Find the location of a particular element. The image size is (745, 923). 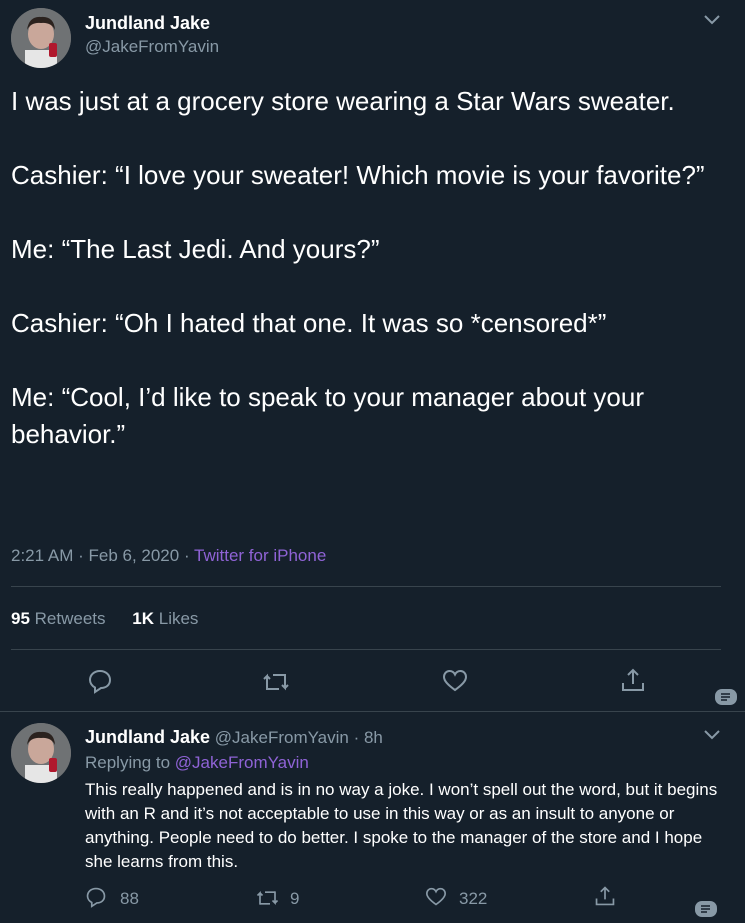

reply-retweet-icon is located at coordinates (267, 898).